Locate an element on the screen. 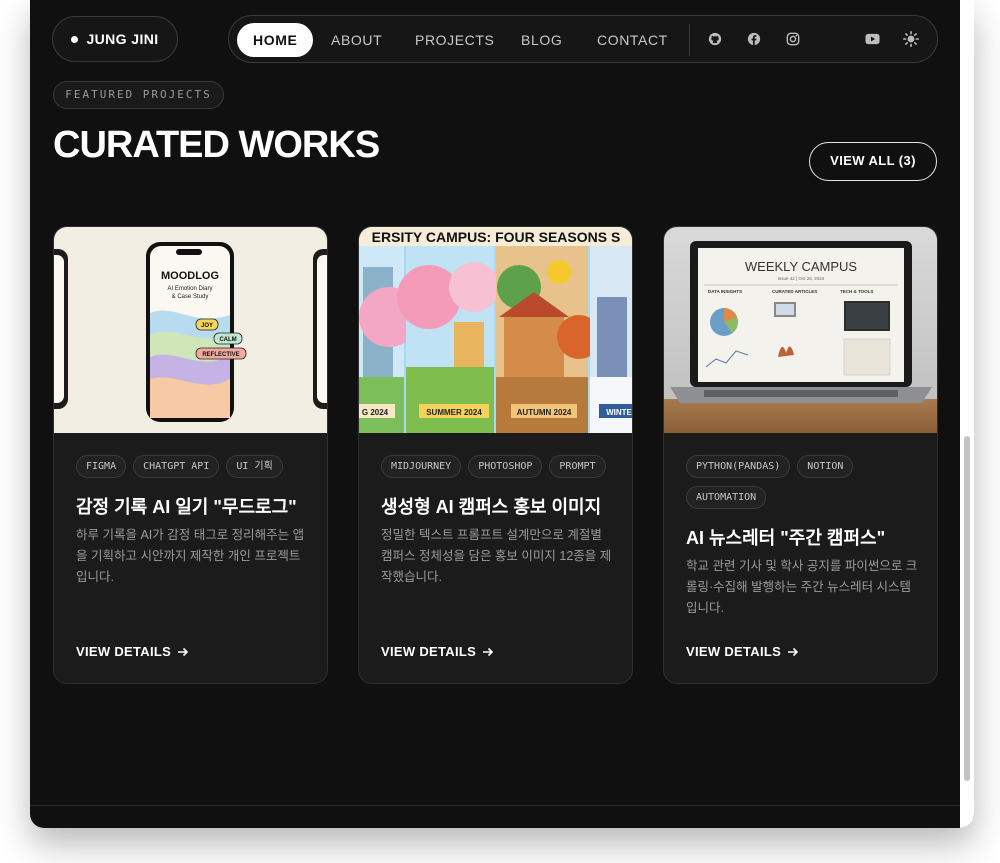 This screenshot has width=1000, height=863. tag: MIDJOURNEY is located at coordinates (421, 466).